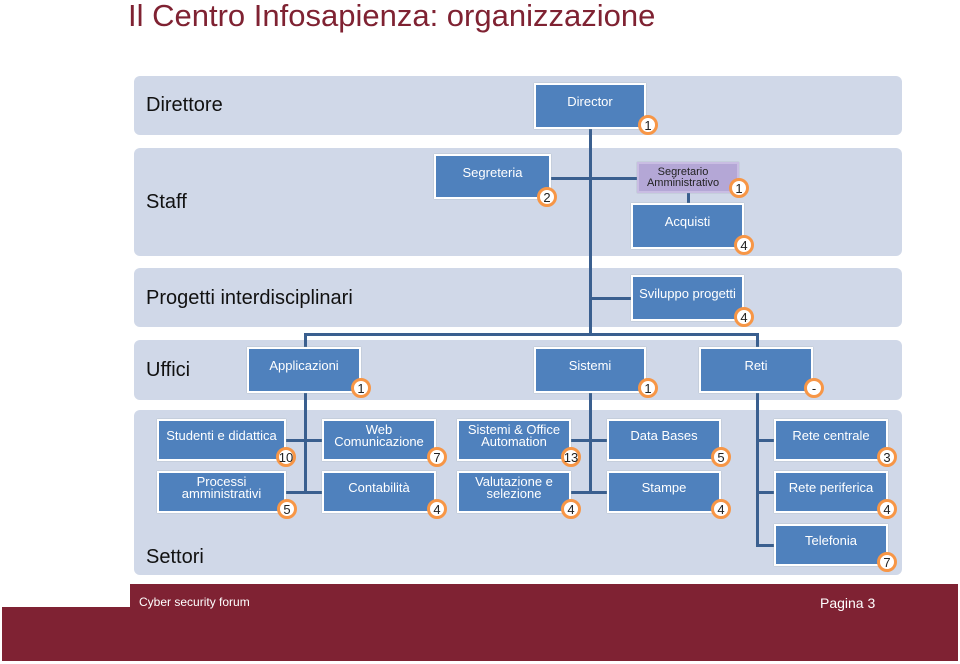 This screenshot has width=960, height=664. I want to click on node-label: Acquisti, so click(687, 221).